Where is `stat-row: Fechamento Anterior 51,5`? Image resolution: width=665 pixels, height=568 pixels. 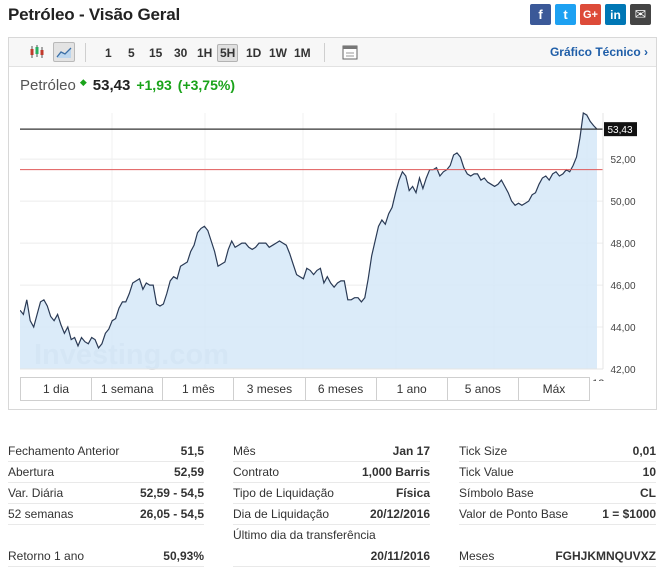 stat-row: Fechamento Anterior 51,5 is located at coordinates (106, 451).